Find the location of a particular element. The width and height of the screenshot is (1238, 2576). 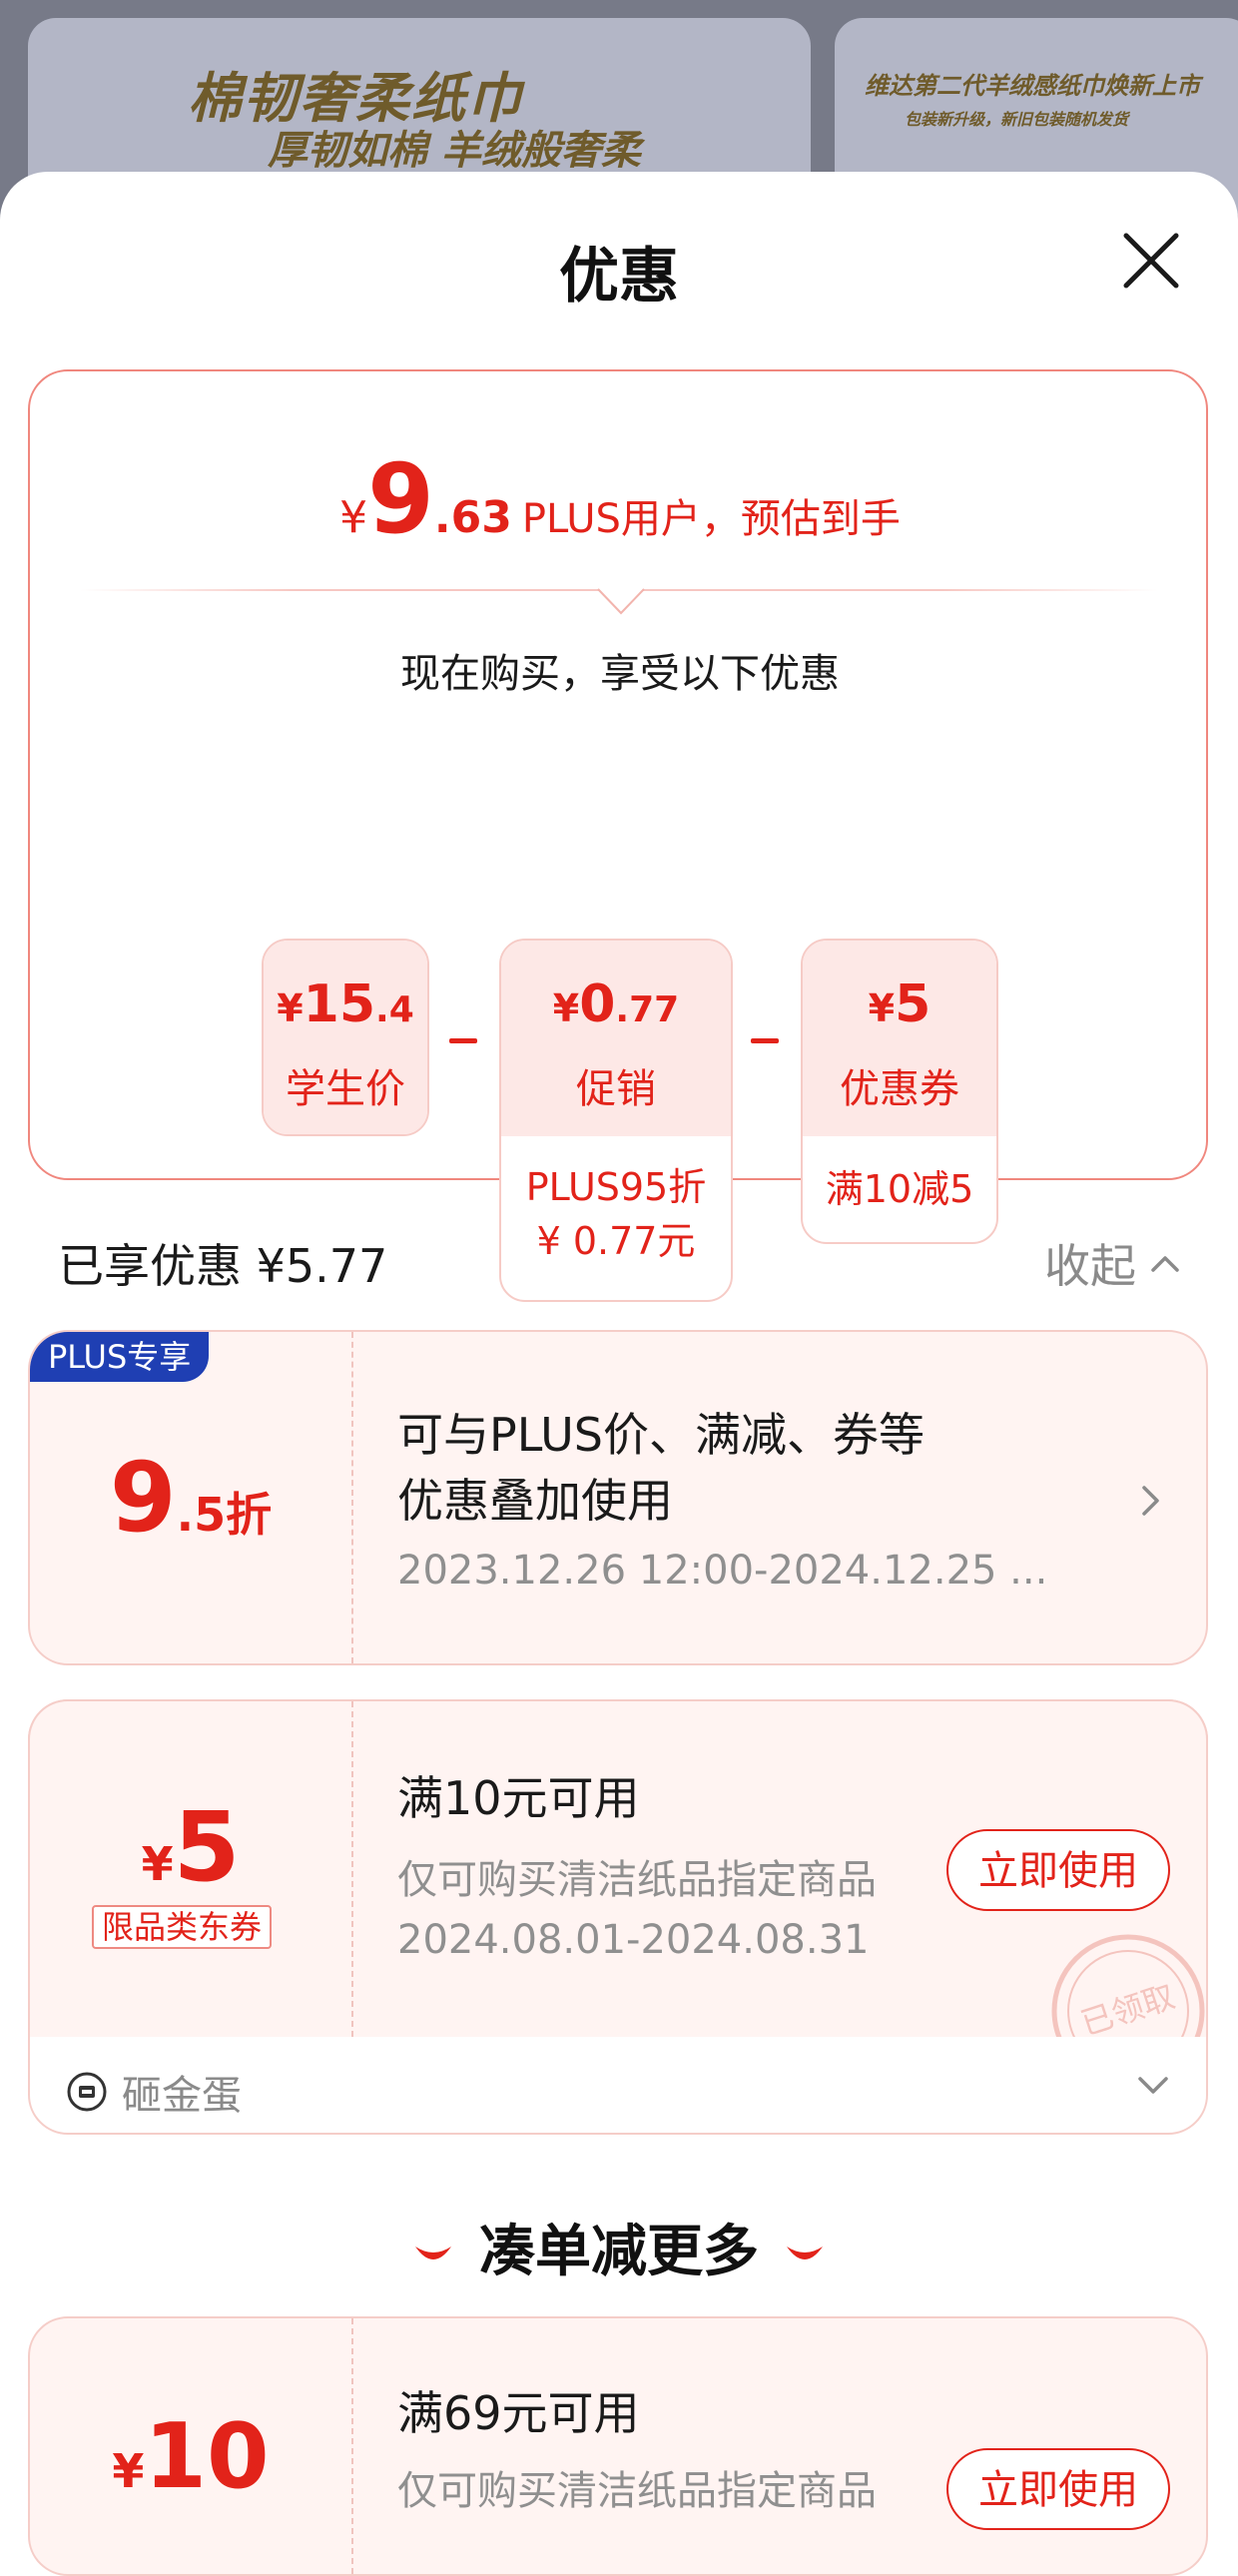

more-discount-heading: 凑单减更多 is located at coordinates (619, 2247).